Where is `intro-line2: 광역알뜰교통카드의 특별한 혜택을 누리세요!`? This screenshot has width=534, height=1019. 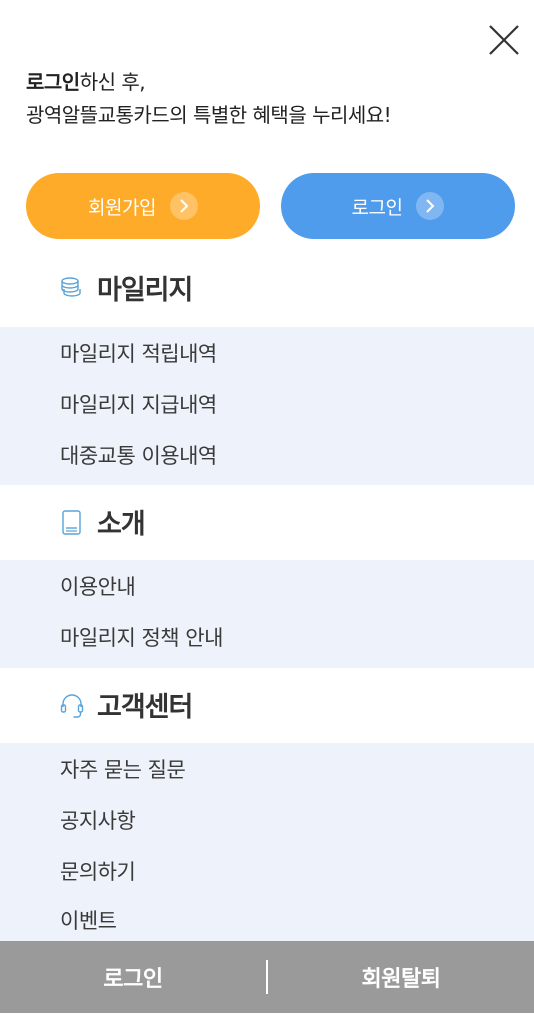
intro-line2: 광역알뜰교통카드의 특별한 혜택을 누리세요! is located at coordinates (209, 115).